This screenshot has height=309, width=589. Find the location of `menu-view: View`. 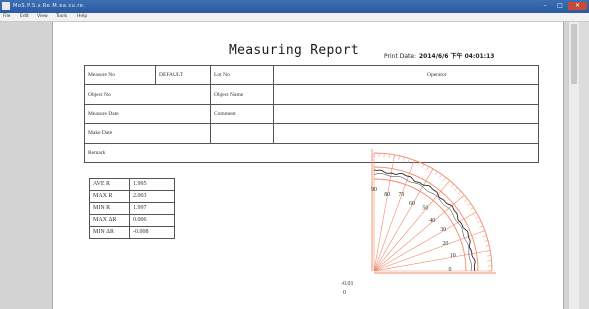

menu-view: View is located at coordinates (42, 17).